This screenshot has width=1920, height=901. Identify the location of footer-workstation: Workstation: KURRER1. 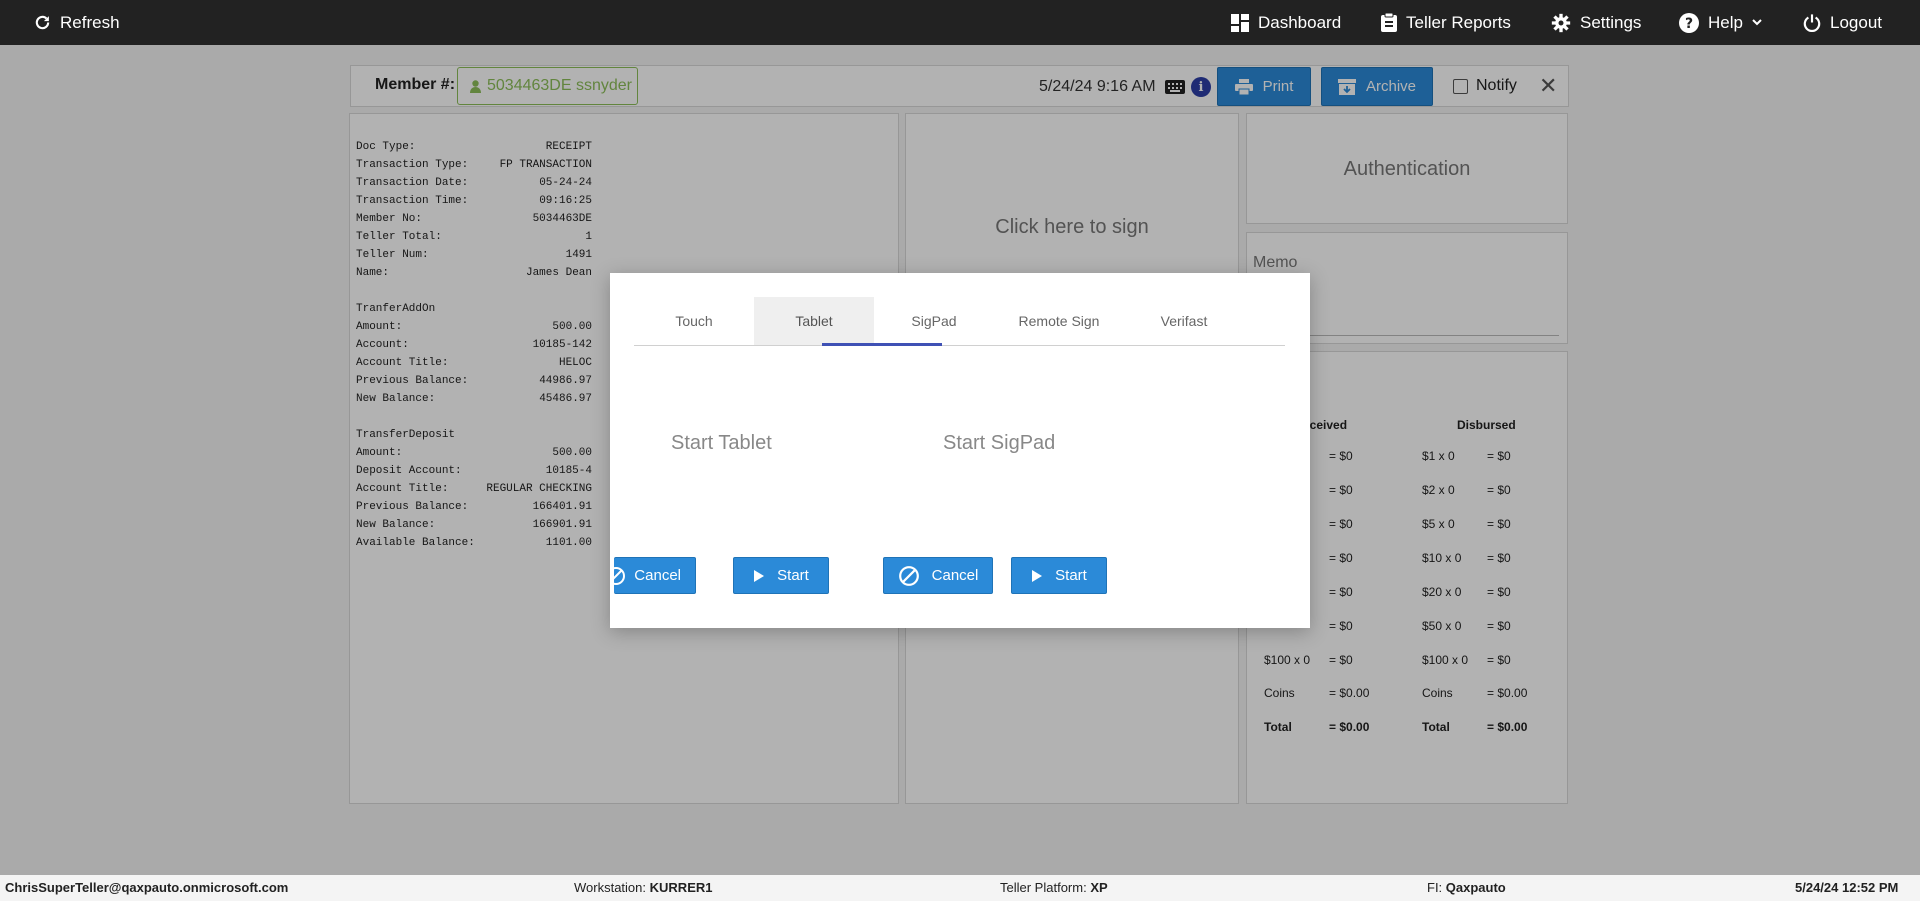
(643, 887).